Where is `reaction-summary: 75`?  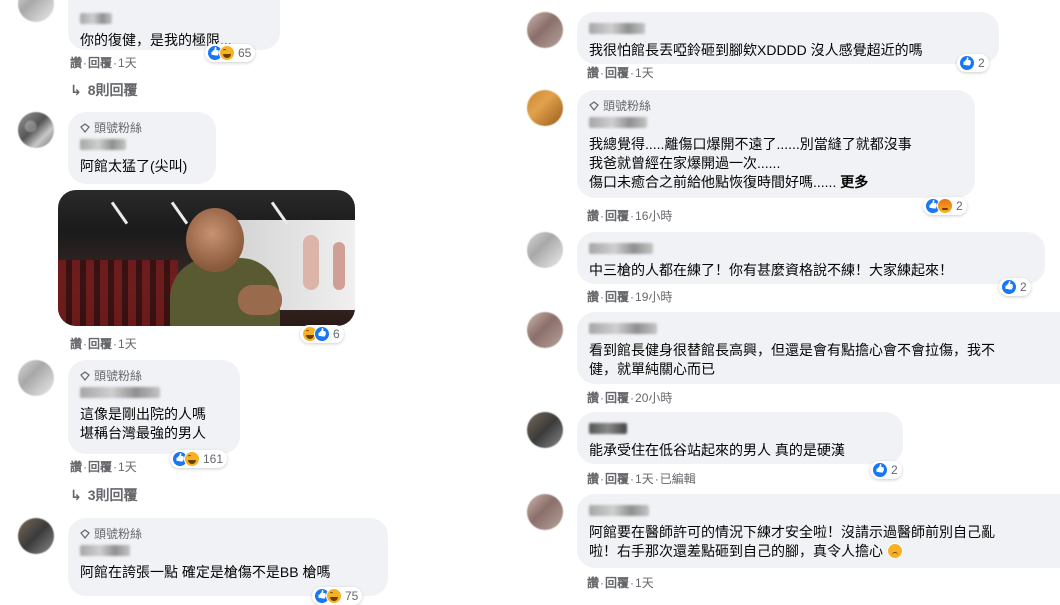 reaction-summary: 75 is located at coordinates (337, 596).